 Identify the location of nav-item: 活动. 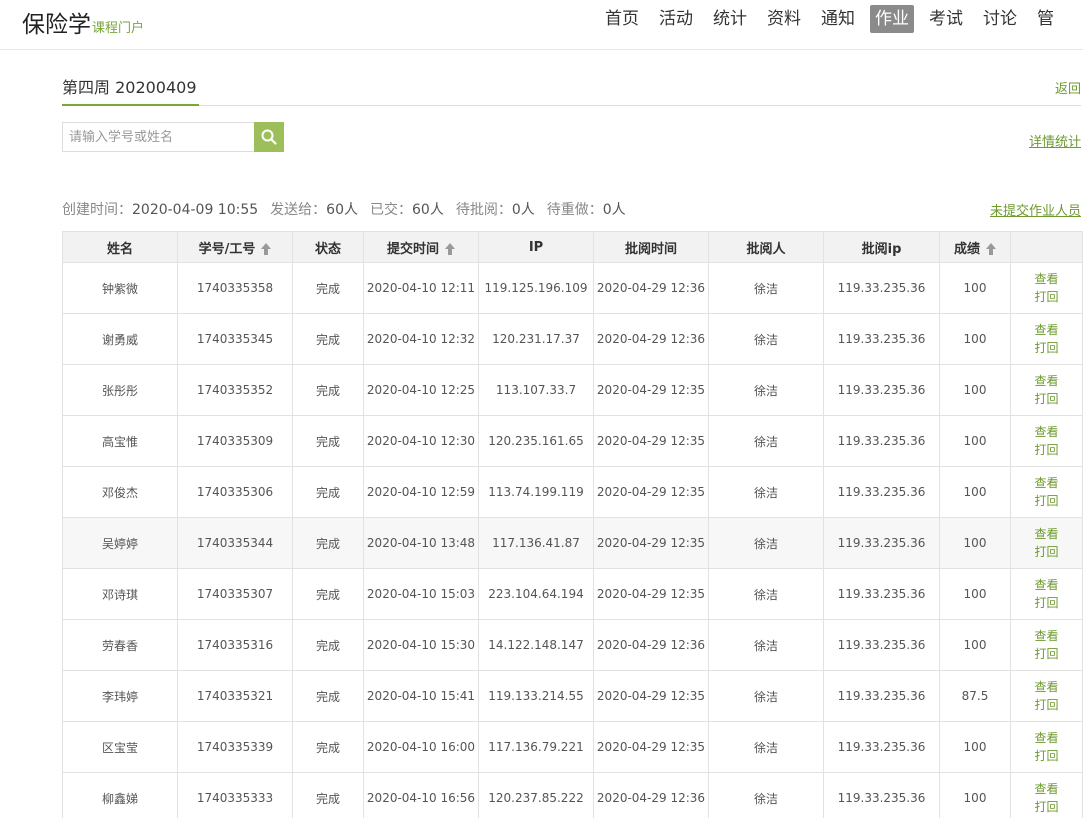
(676, 19).